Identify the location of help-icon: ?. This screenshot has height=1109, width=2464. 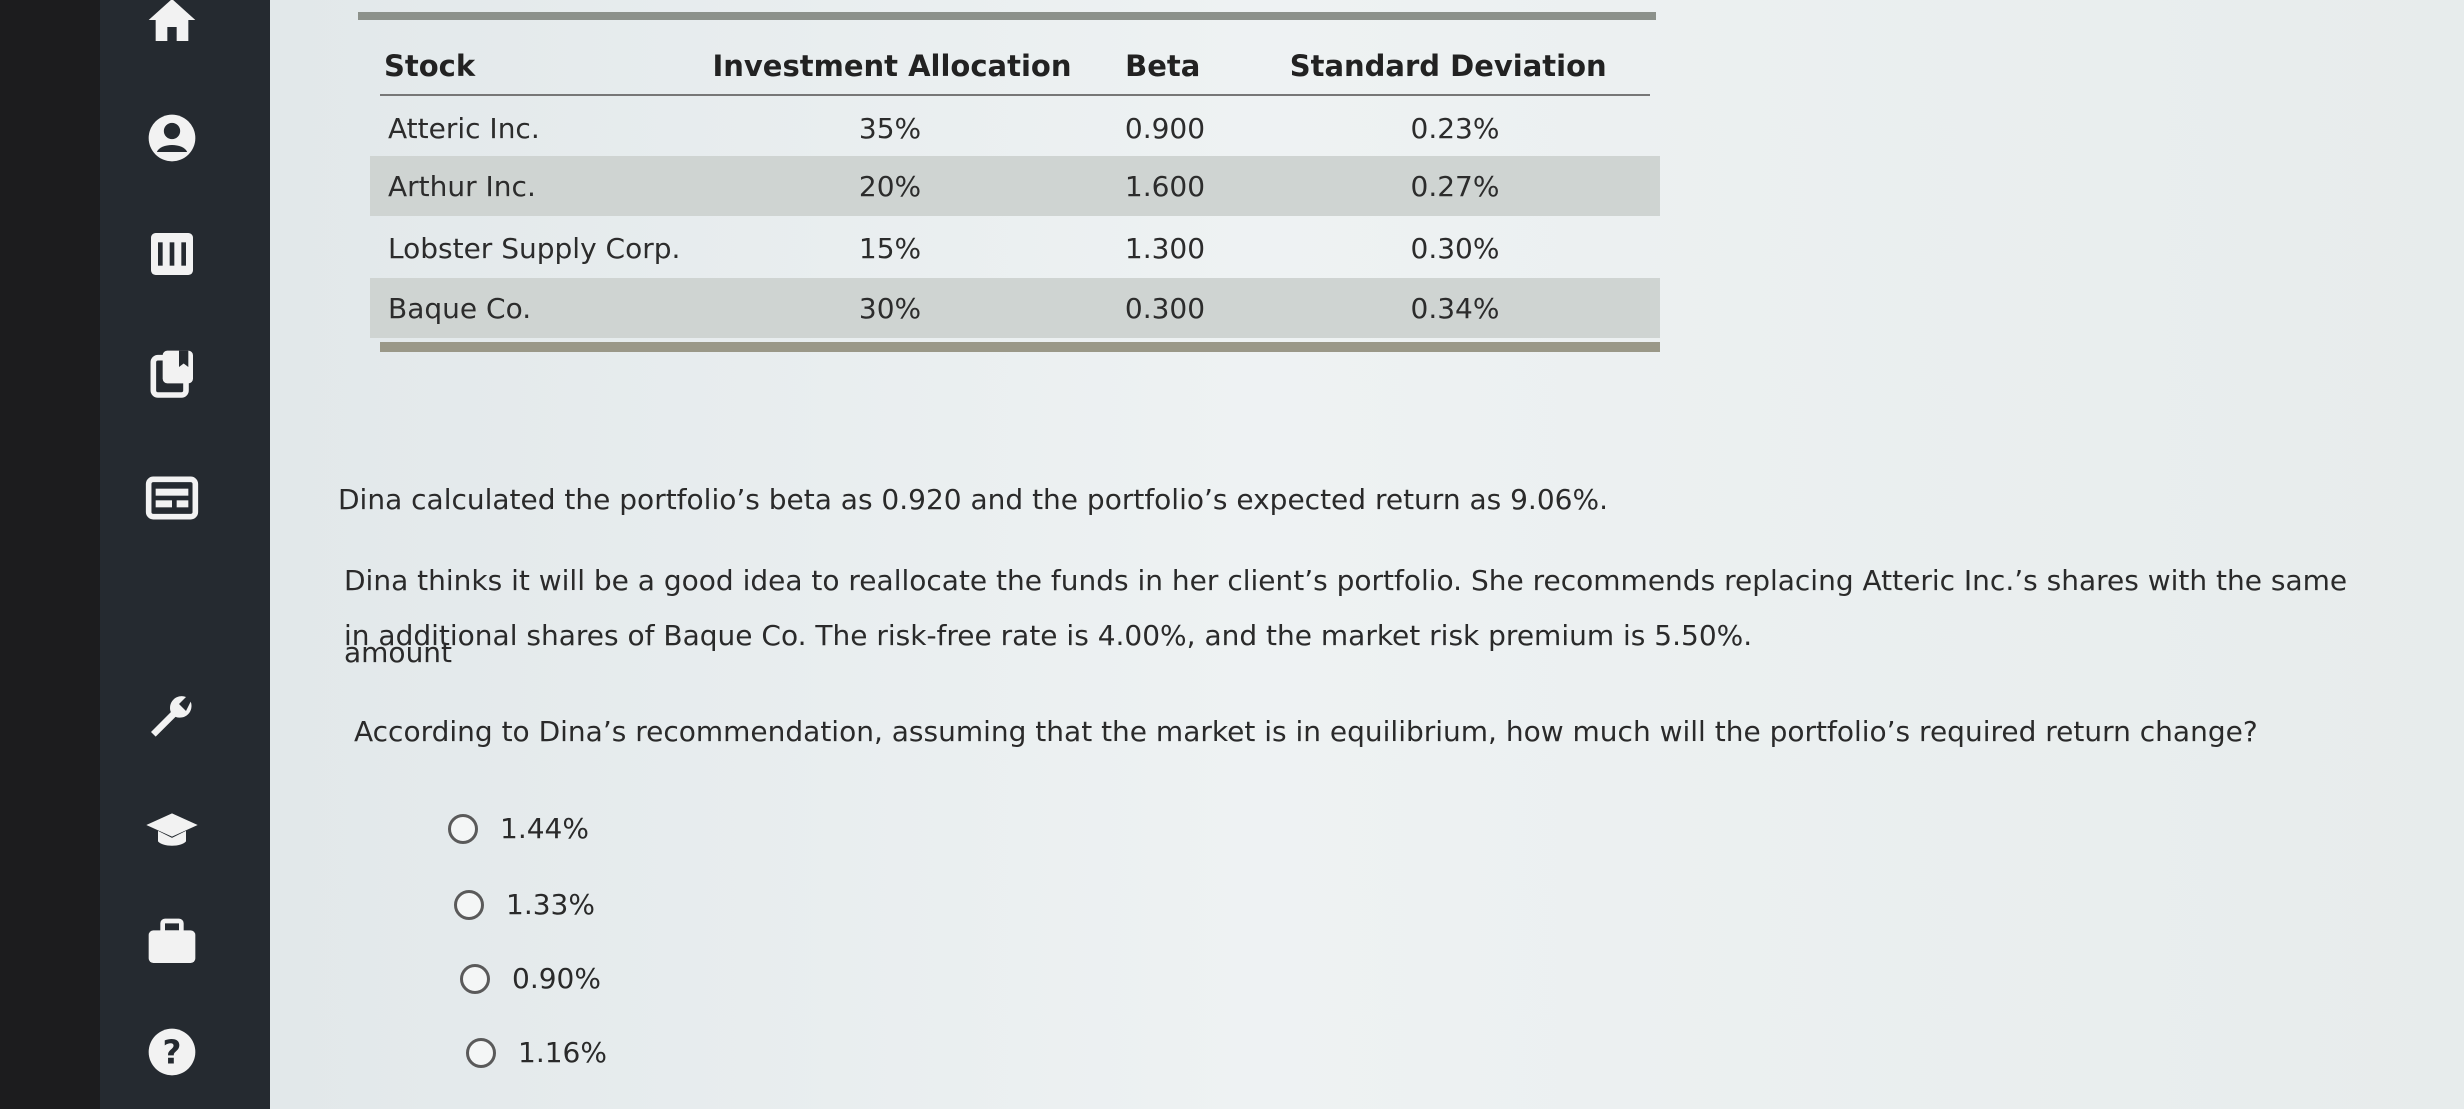
(172, 1052).